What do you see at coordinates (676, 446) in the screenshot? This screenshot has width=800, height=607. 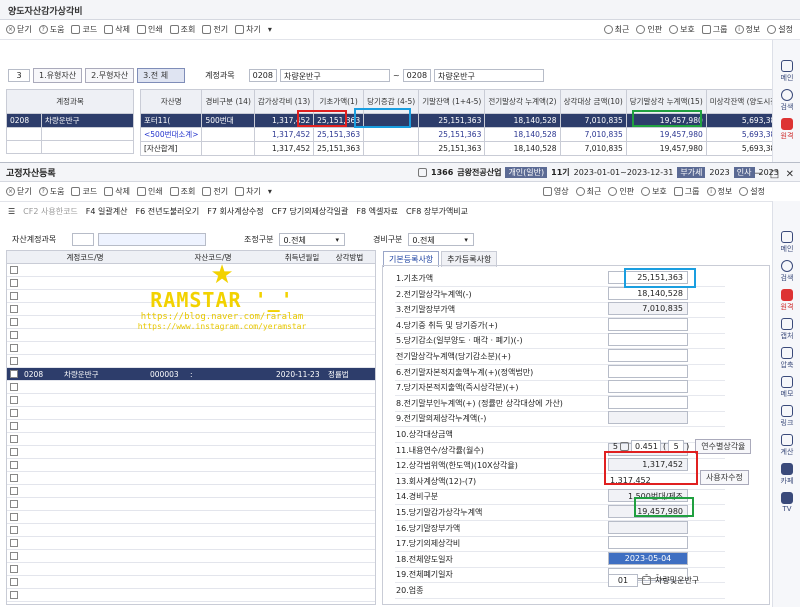 I see `months-field: 5` at bounding box center [676, 446].